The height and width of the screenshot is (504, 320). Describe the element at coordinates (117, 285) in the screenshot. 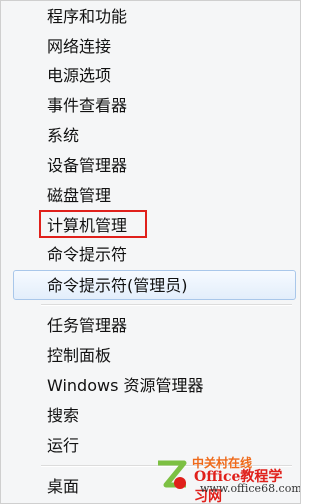

I see `menu-item-label: 命令提示符(管理员)` at that location.